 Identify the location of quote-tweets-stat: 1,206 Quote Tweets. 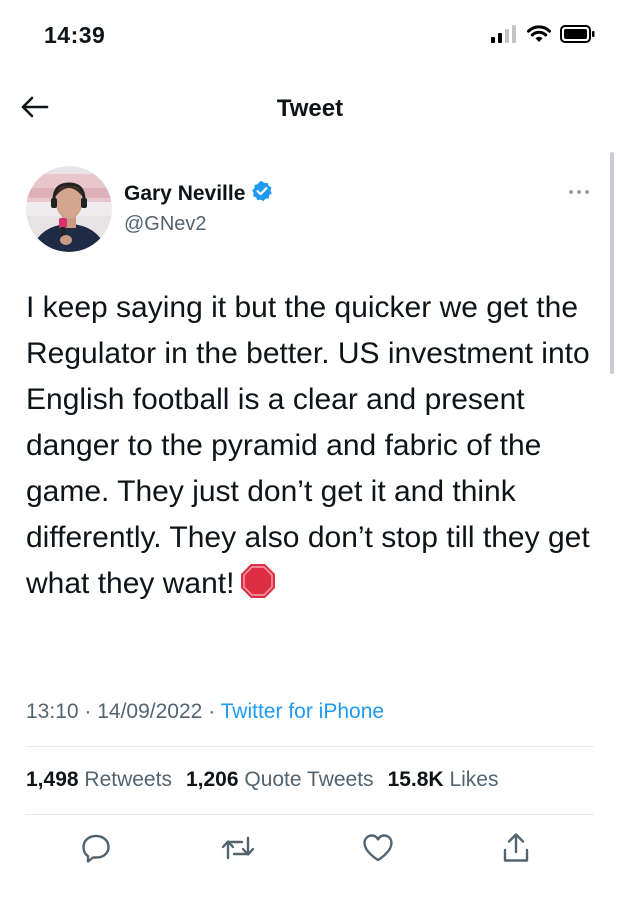
(280, 780).